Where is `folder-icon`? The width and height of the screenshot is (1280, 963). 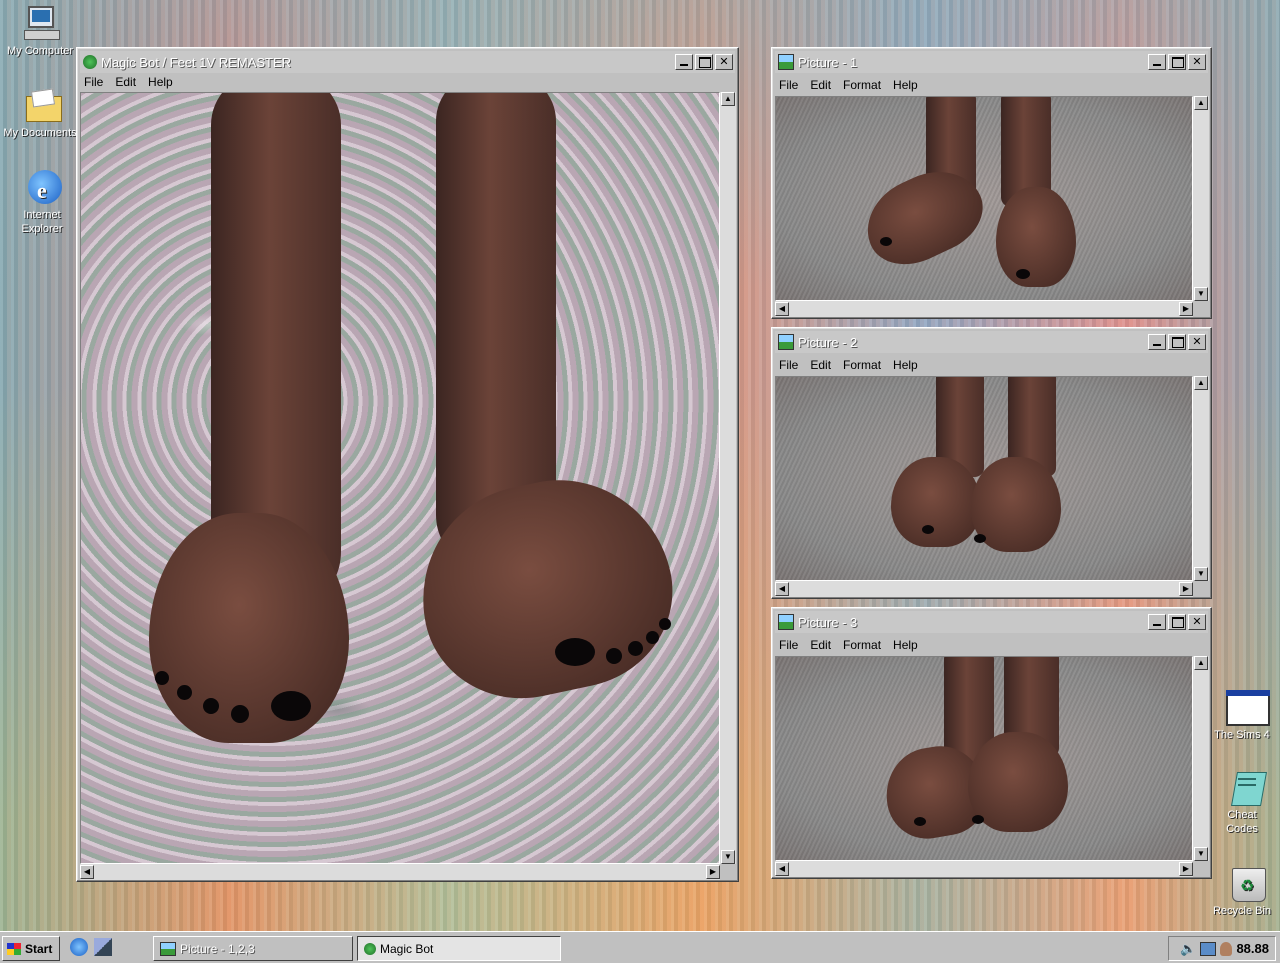
folder-icon is located at coordinates (41, 105).